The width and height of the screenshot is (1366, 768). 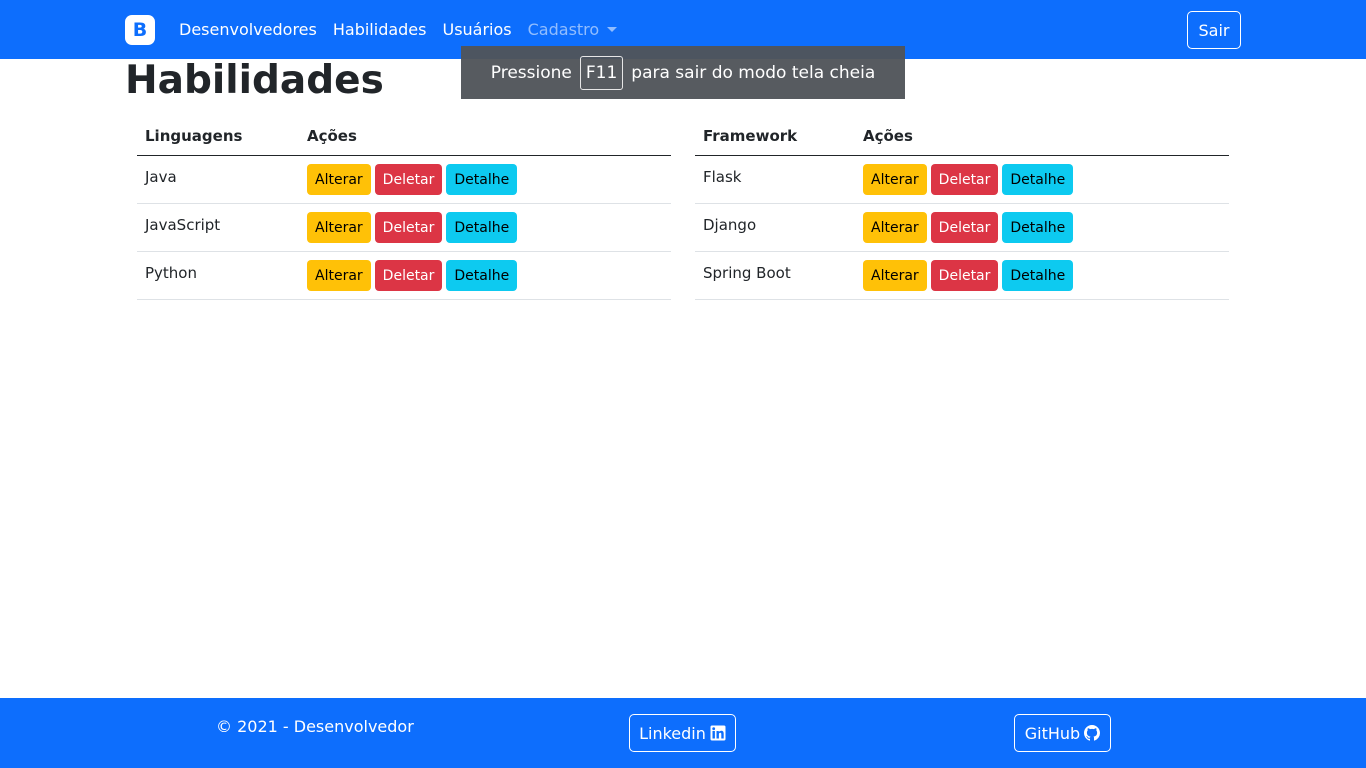 I want to click on nav-dropdown-cadastro-label: Cadastro, so click(x=563, y=29).